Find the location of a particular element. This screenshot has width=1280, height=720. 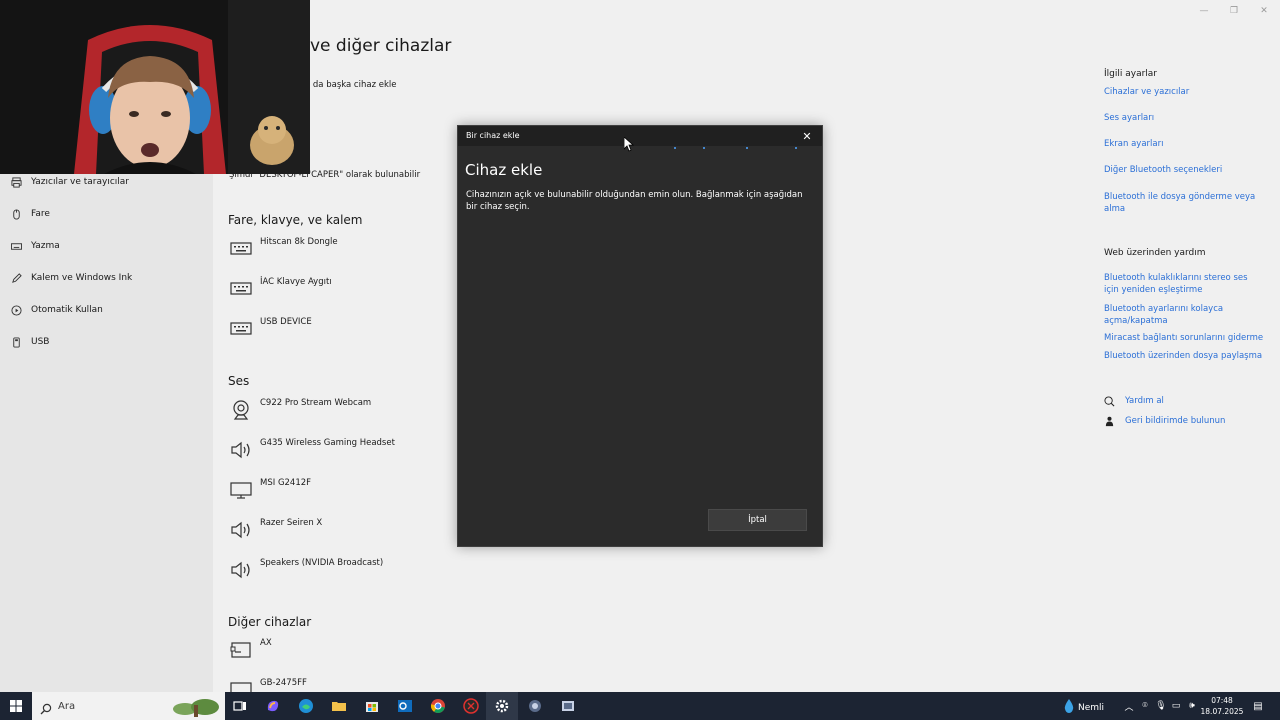

sidebar-item-mouse: Fare is located at coordinates (30, 214).